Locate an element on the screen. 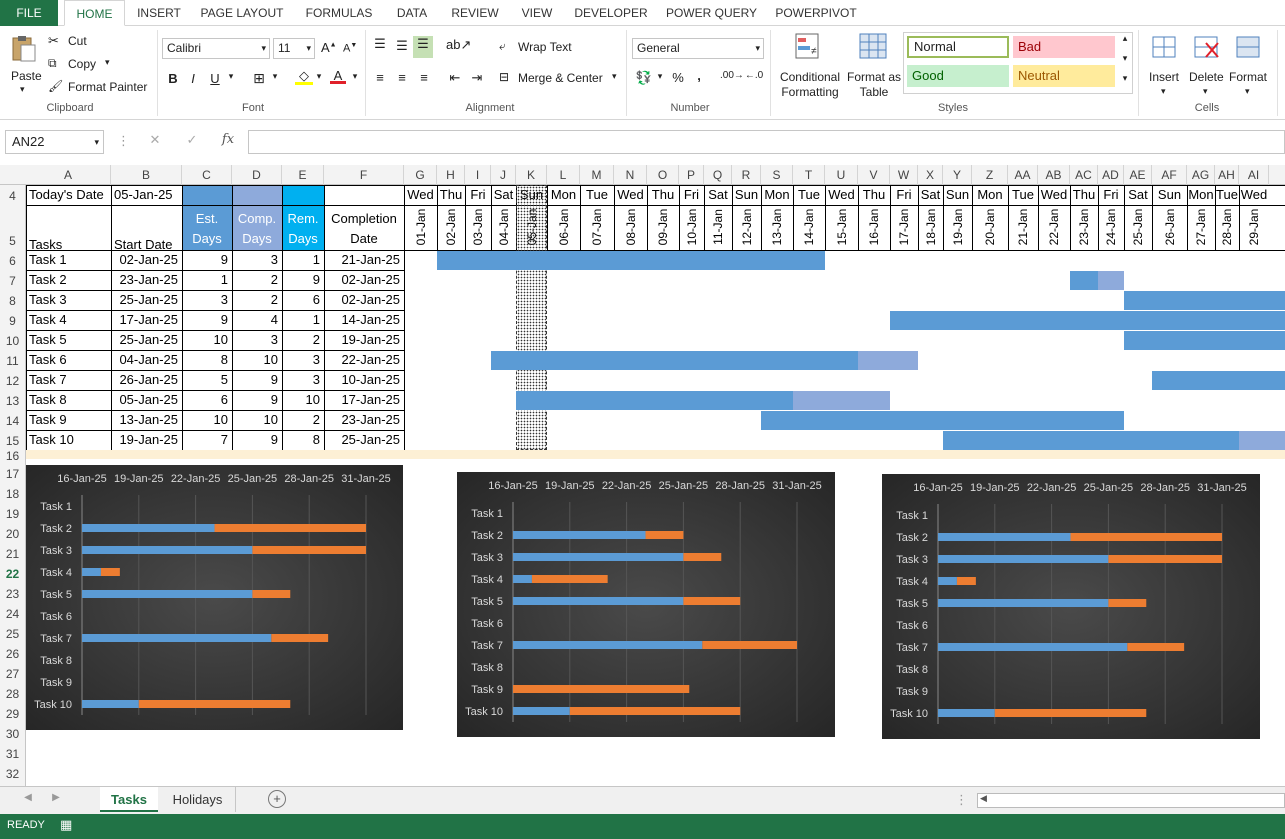 The height and width of the screenshot is (839, 1285). row-header-27: 27 is located at coordinates (12, 674).